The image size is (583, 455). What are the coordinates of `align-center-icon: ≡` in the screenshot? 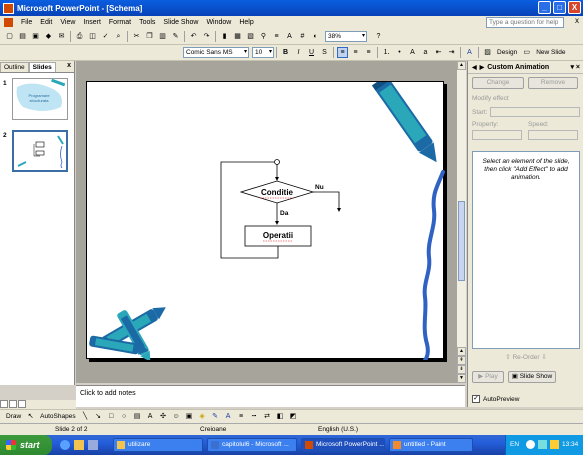 It's located at (355, 52).